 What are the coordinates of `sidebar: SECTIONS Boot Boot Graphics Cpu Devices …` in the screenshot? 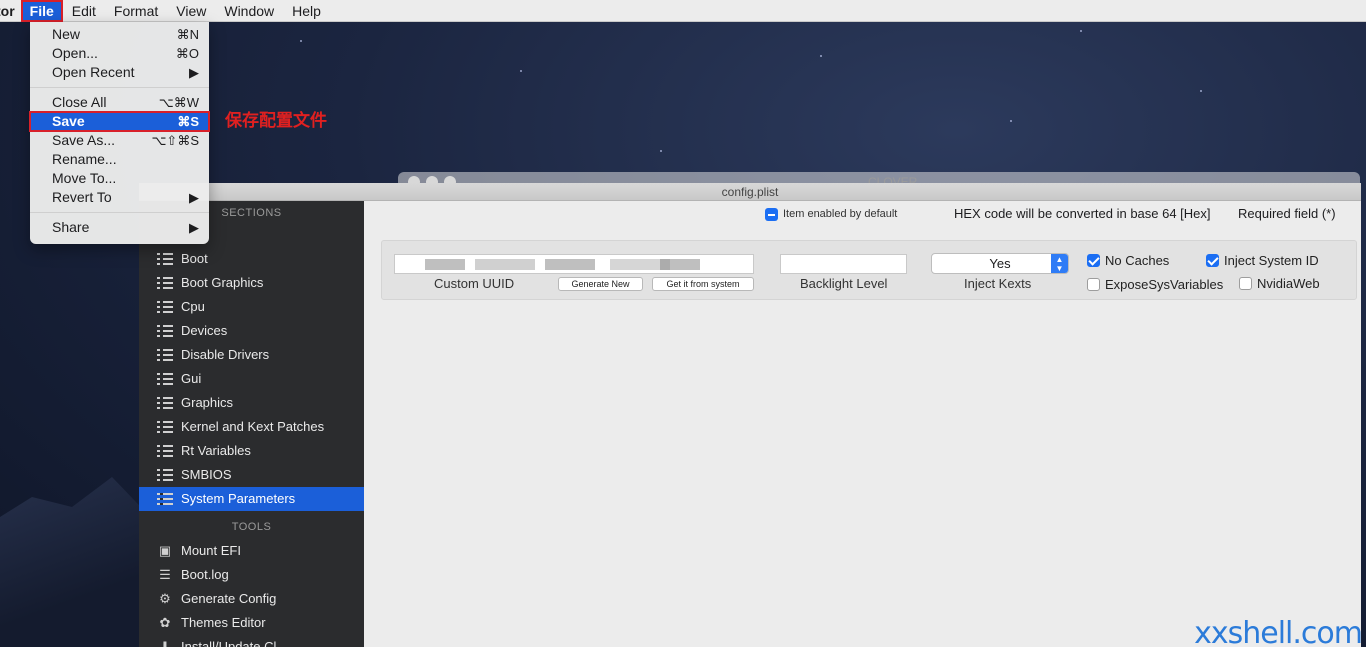 It's located at (251, 424).